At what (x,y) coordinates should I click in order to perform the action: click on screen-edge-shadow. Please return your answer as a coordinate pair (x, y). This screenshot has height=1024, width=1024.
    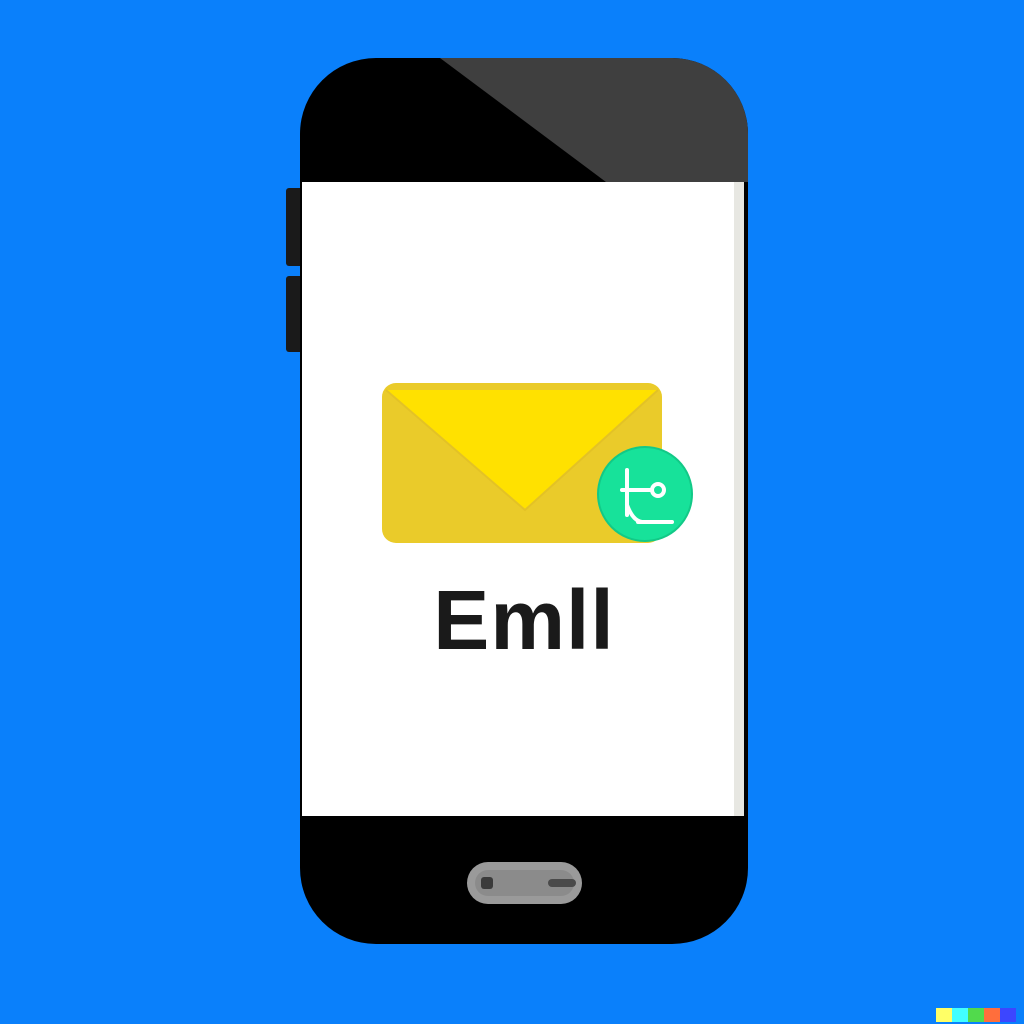
    Looking at the image, I should click on (739, 499).